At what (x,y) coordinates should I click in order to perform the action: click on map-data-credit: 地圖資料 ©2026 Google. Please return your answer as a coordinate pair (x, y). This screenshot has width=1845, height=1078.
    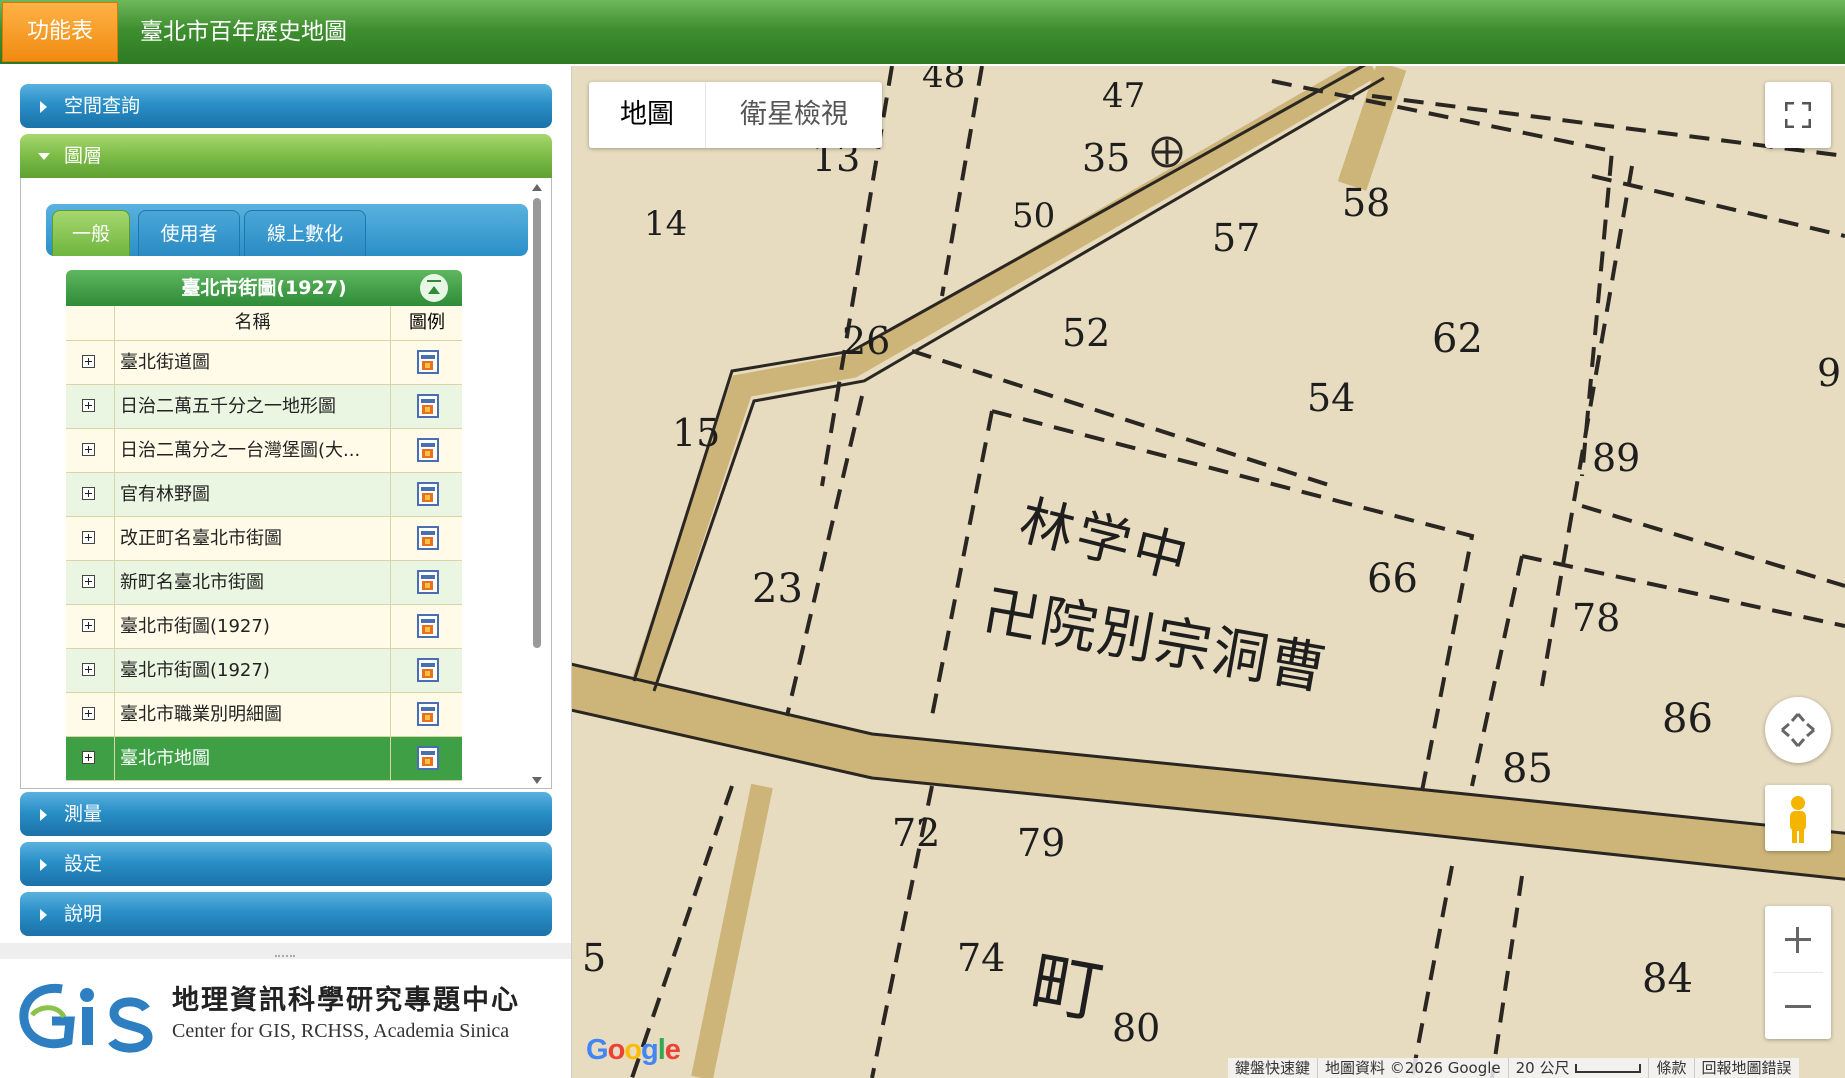
    Looking at the image, I should click on (1413, 1068).